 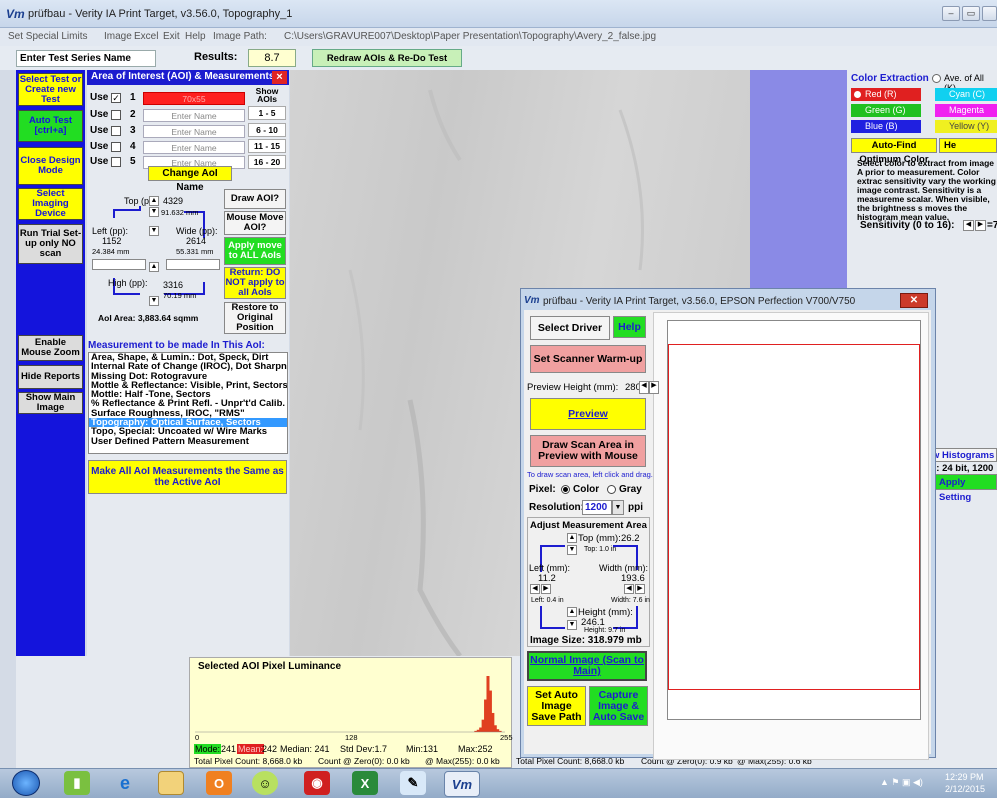 What do you see at coordinates (77, 783) in the screenshot?
I see `bar-chart-app-icon: ▮` at bounding box center [77, 783].